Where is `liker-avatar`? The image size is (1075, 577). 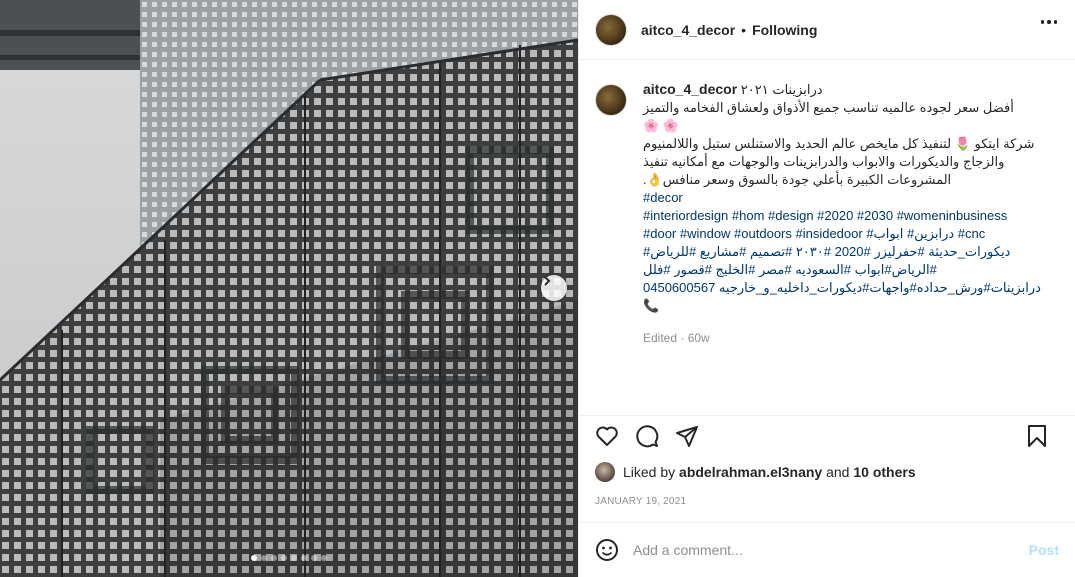
liker-avatar is located at coordinates (605, 472).